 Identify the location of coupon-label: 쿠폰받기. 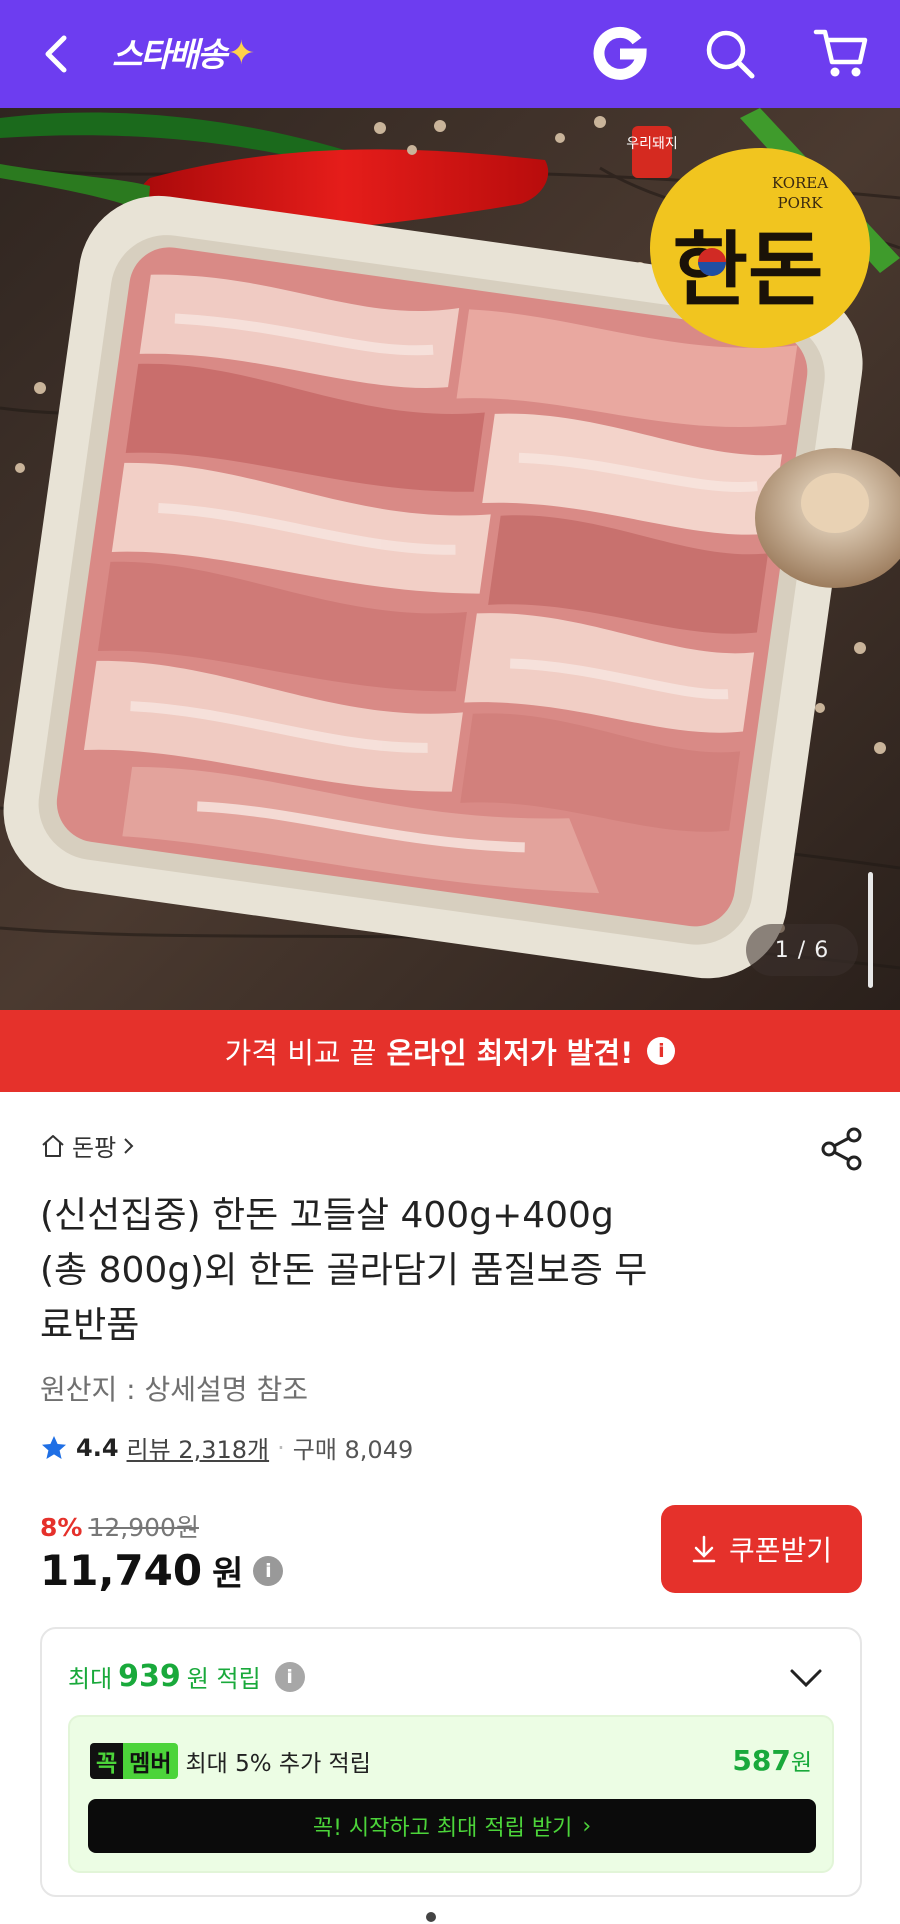
(780, 1550).